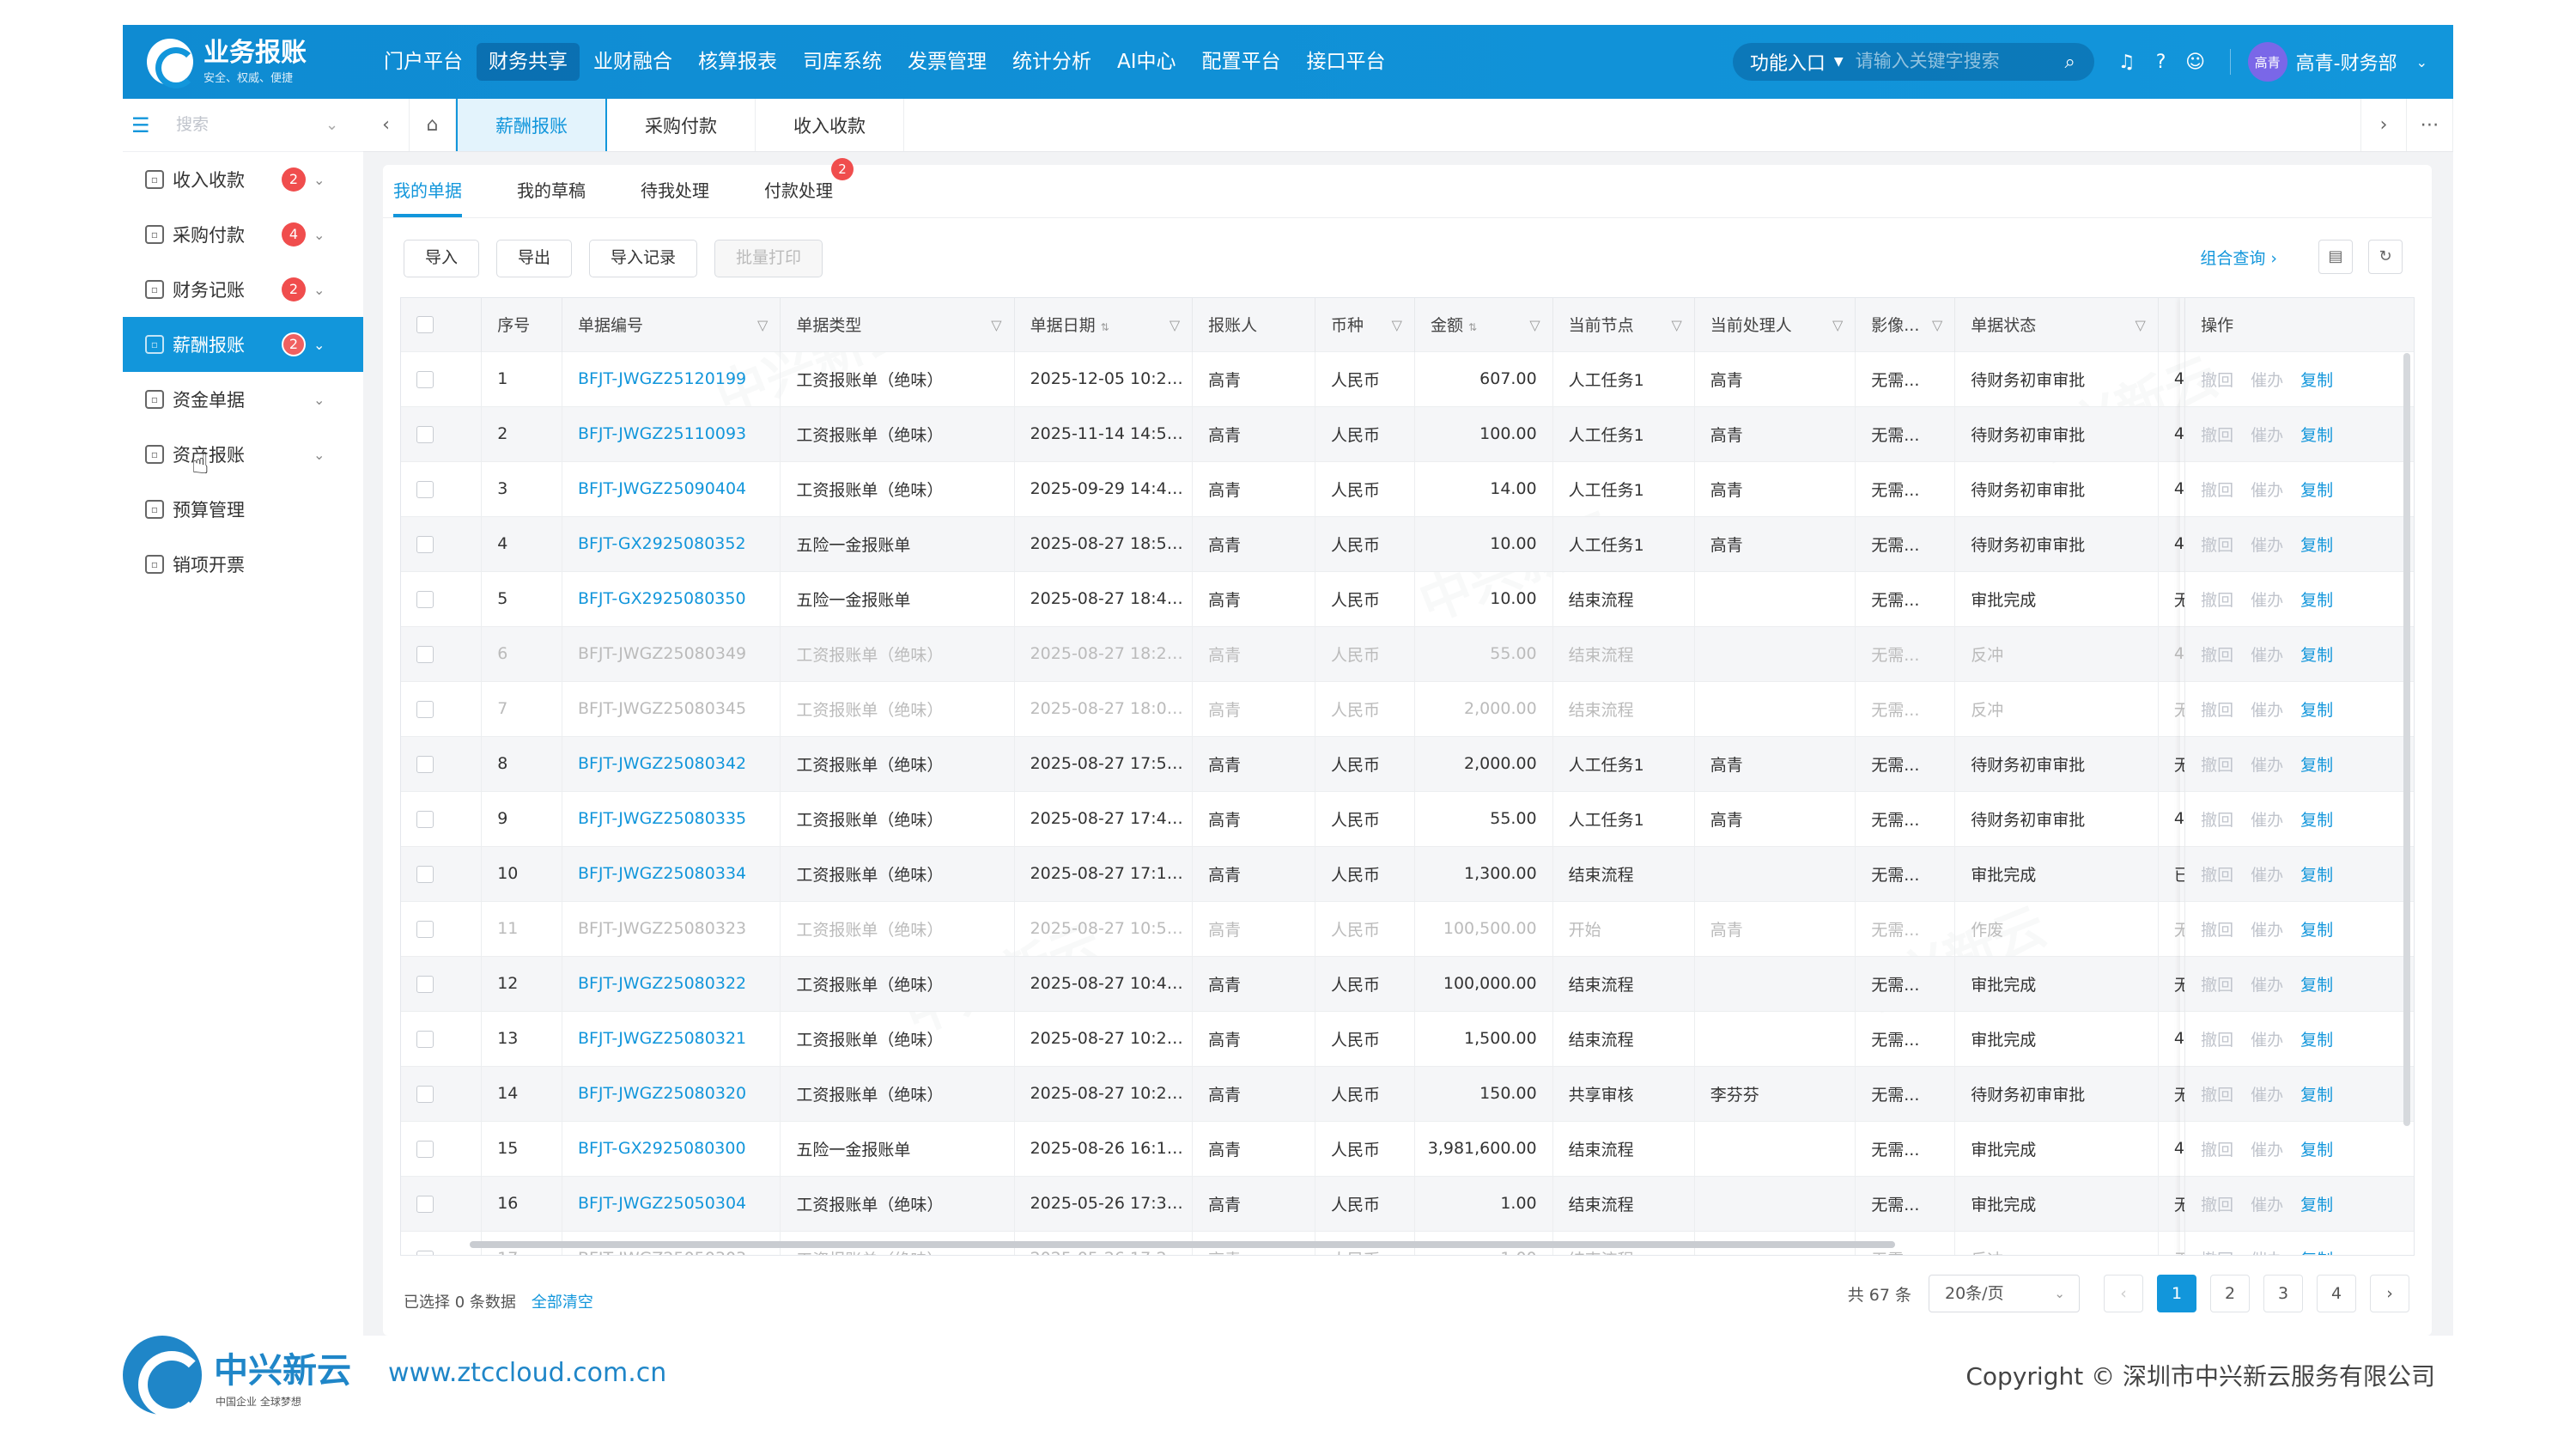 This screenshot has width=2576, height=1449. I want to click on sidebar-item-2: ▫ 财务记账 2 ⌄, so click(243, 289).